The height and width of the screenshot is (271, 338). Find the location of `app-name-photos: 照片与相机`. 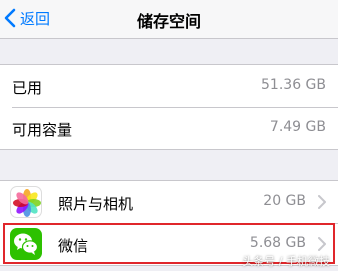

app-name-photos: 照片与相机 is located at coordinates (96, 204).